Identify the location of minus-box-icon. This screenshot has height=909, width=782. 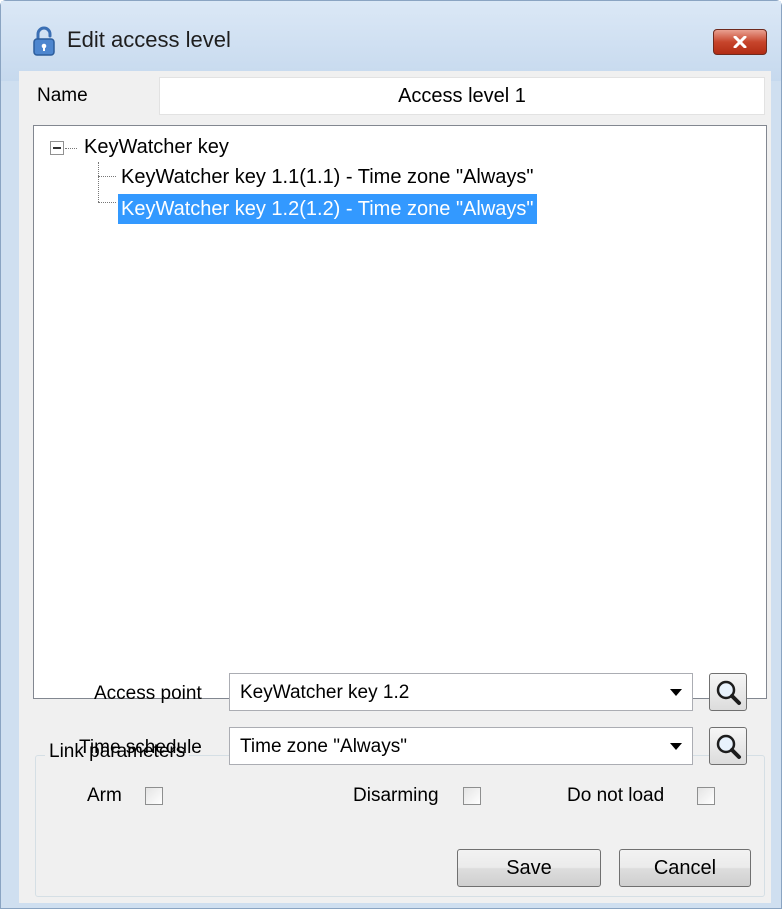
(57, 148).